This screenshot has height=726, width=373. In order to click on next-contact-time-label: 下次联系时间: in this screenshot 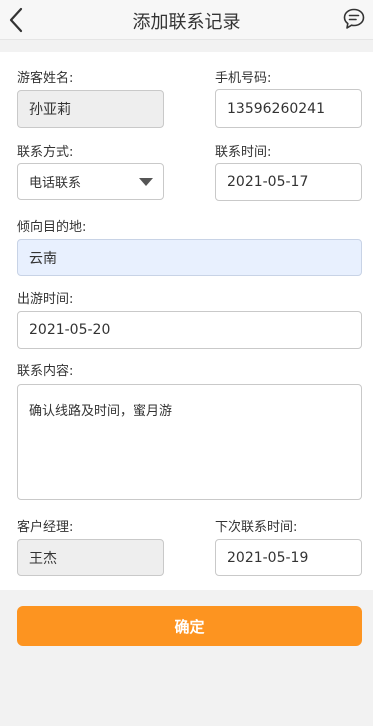, I will do `click(256, 527)`.